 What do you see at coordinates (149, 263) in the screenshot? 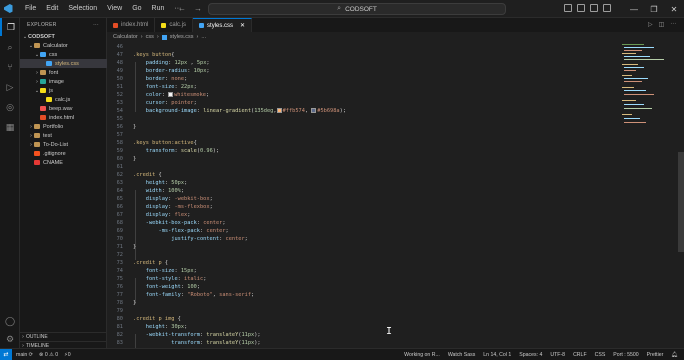
I see `code-token: .credit p` at bounding box center [149, 263].